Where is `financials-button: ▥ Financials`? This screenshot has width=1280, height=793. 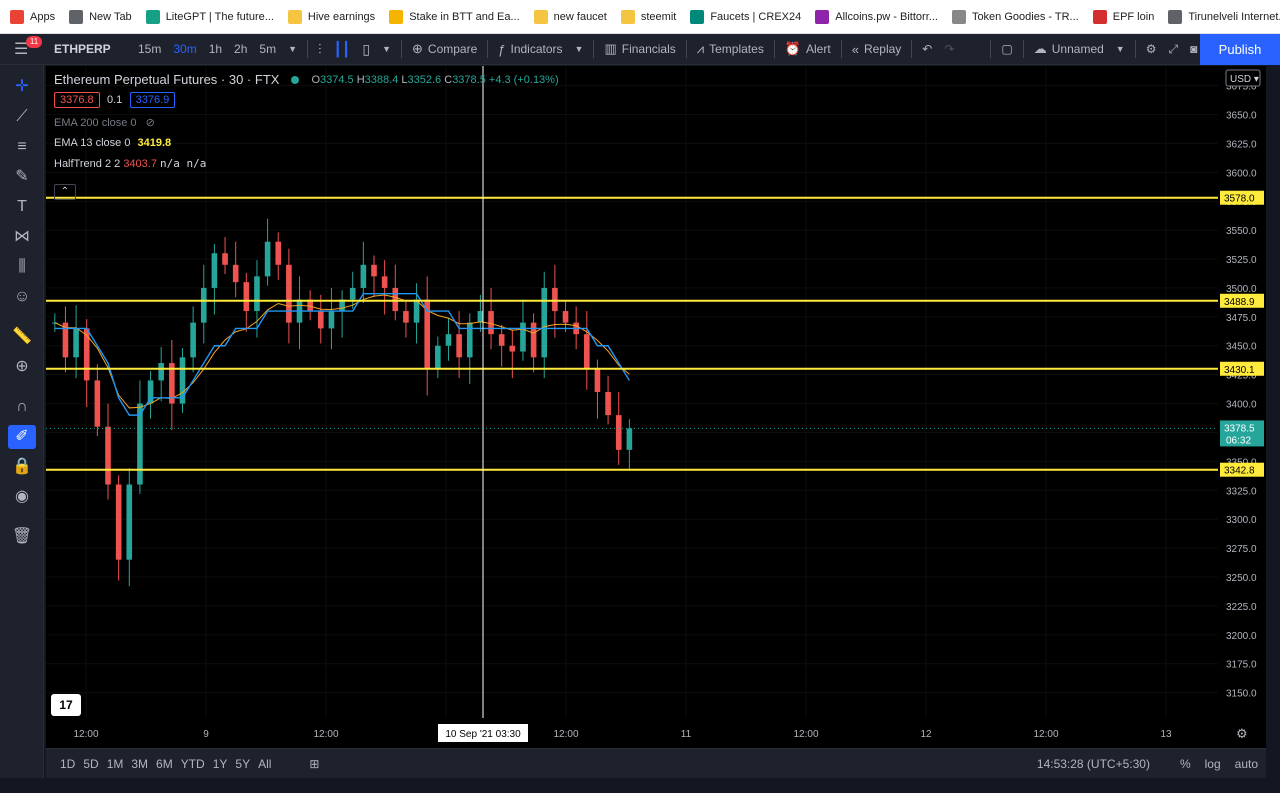
financials-button: ▥ Financials is located at coordinates (639, 49).